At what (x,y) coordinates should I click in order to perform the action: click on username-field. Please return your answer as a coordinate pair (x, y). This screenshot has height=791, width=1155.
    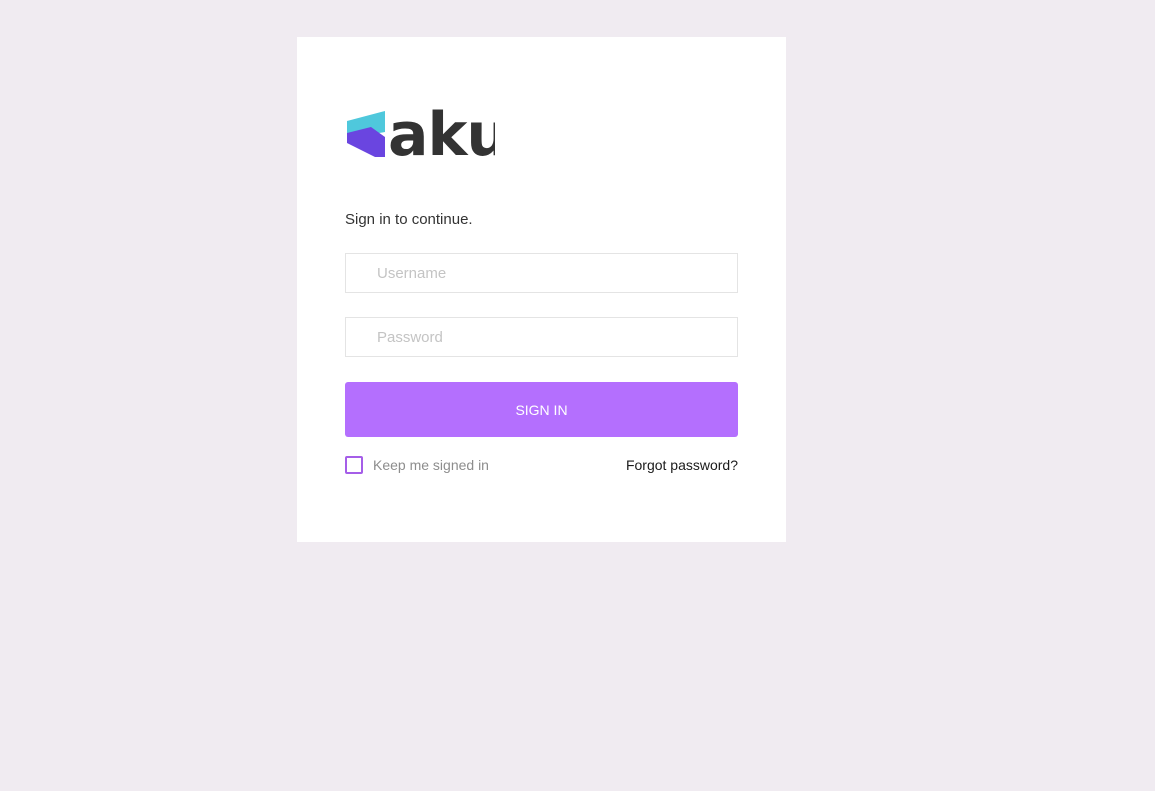
    Looking at the image, I should click on (541, 273).